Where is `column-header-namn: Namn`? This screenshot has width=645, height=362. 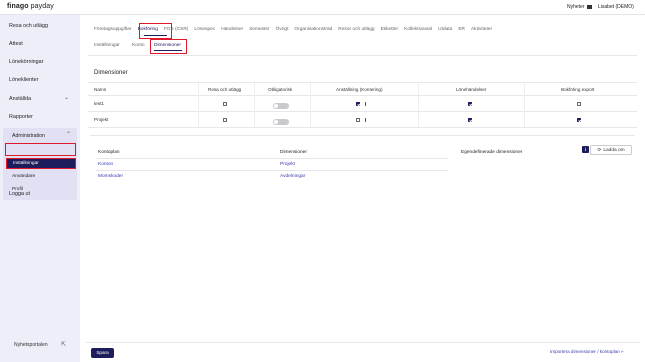
column-header-namn: Namn is located at coordinates (100, 89).